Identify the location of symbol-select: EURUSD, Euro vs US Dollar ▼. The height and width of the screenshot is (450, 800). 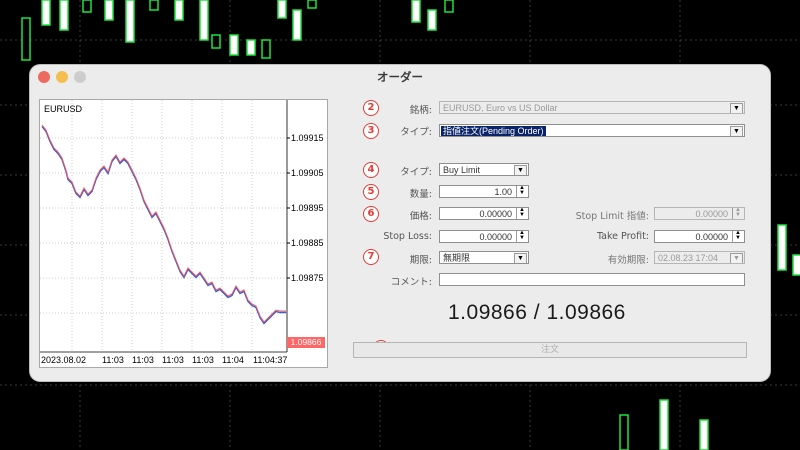
(592, 107).